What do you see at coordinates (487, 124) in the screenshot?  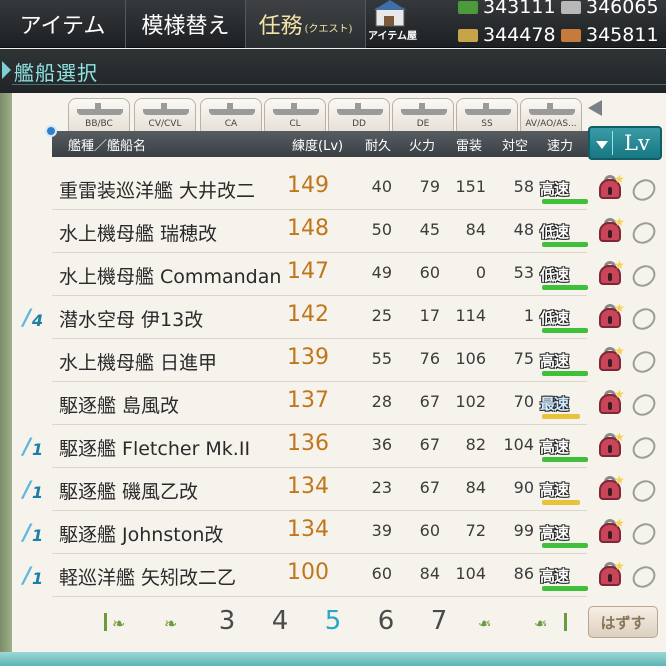 I see `tab-label: SS` at bounding box center [487, 124].